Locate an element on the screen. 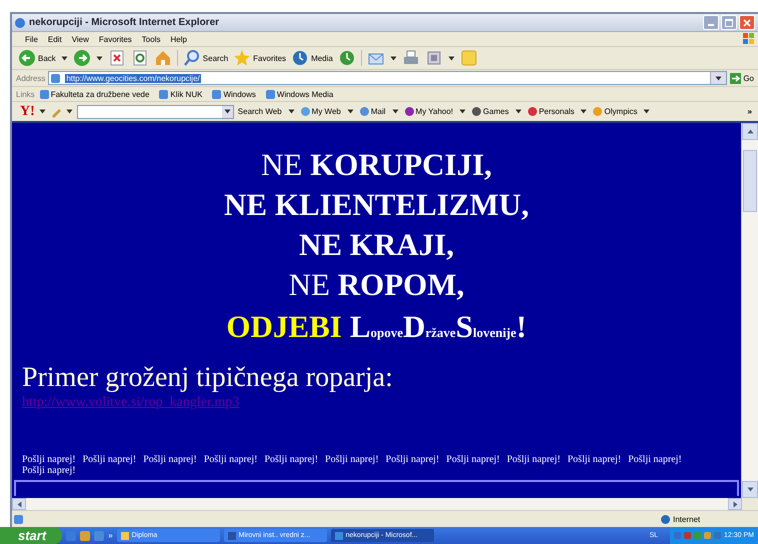  toolbar-button: Back is located at coordinates (37, 58).